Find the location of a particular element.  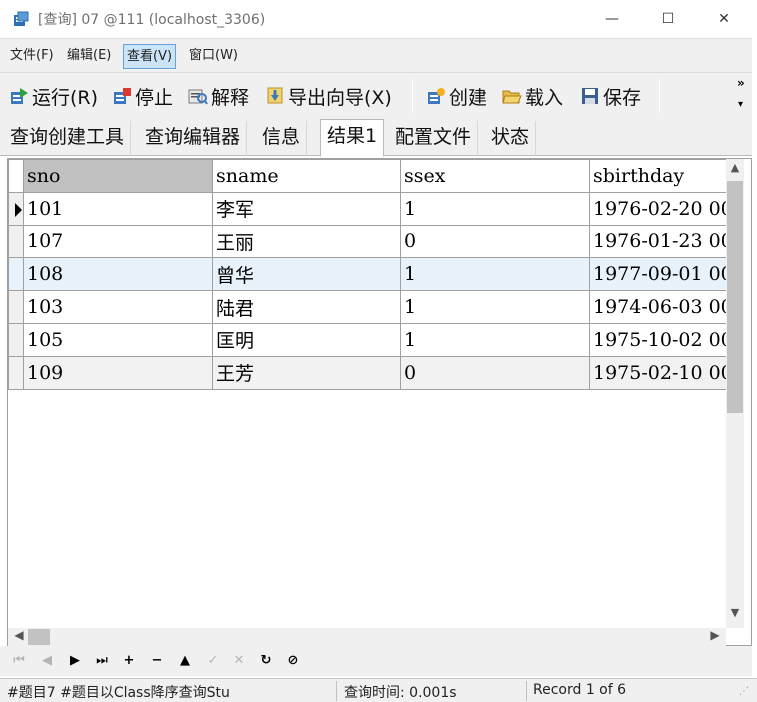

add-record-icon: + is located at coordinates (129, 661).